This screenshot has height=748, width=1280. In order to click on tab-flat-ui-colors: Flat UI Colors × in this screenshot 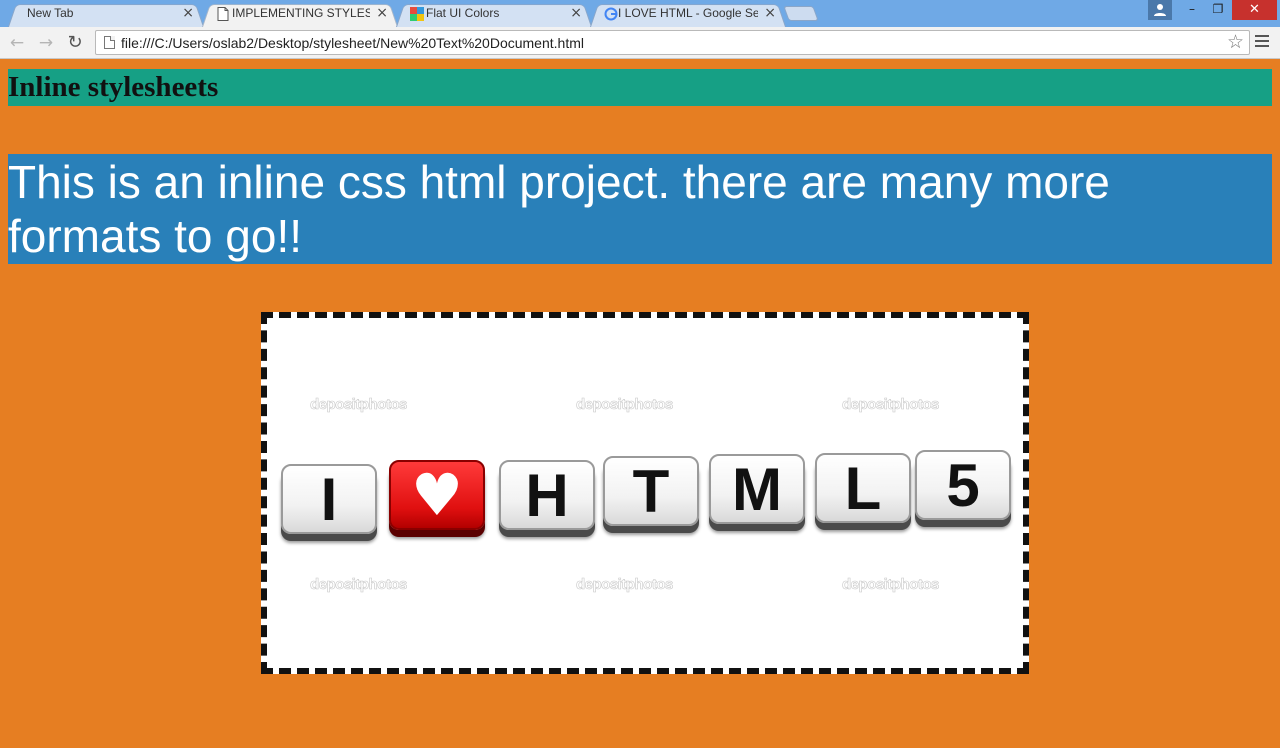, I will do `click(494, 15)`.